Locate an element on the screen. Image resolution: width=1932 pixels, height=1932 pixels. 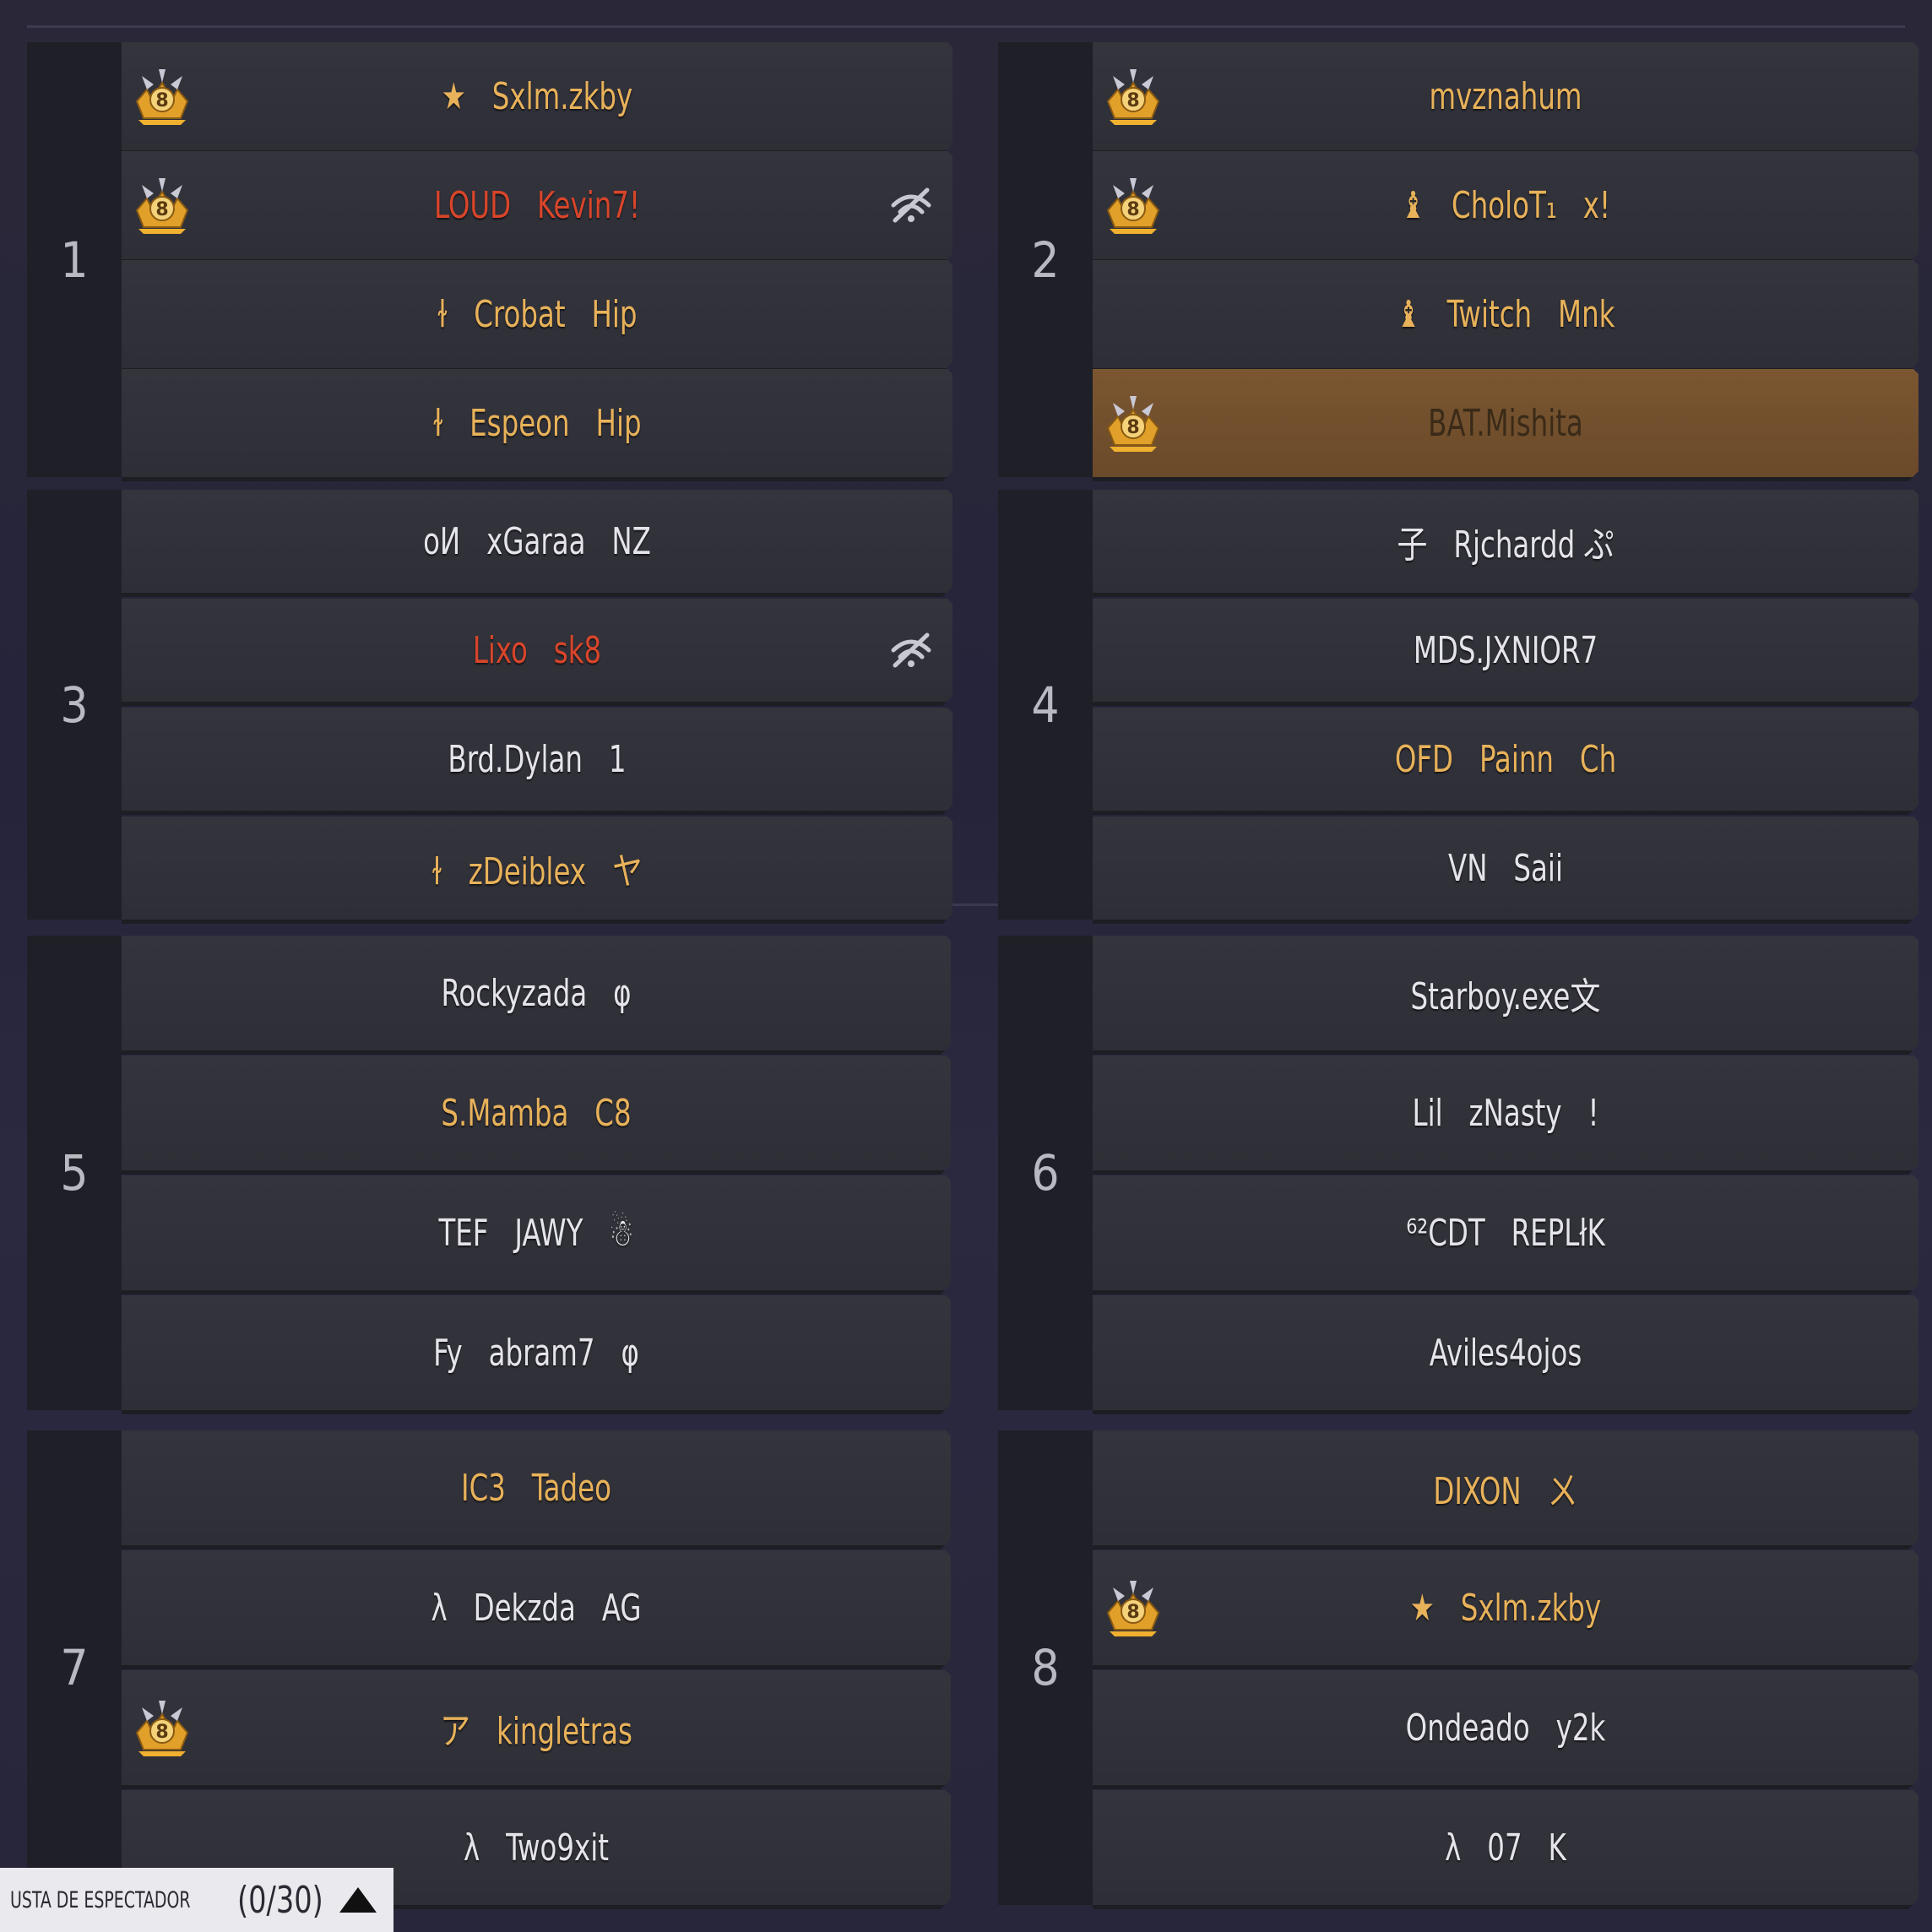
player-slot: 8 LOUD Kevin7! is located at coordinates (537, 207).